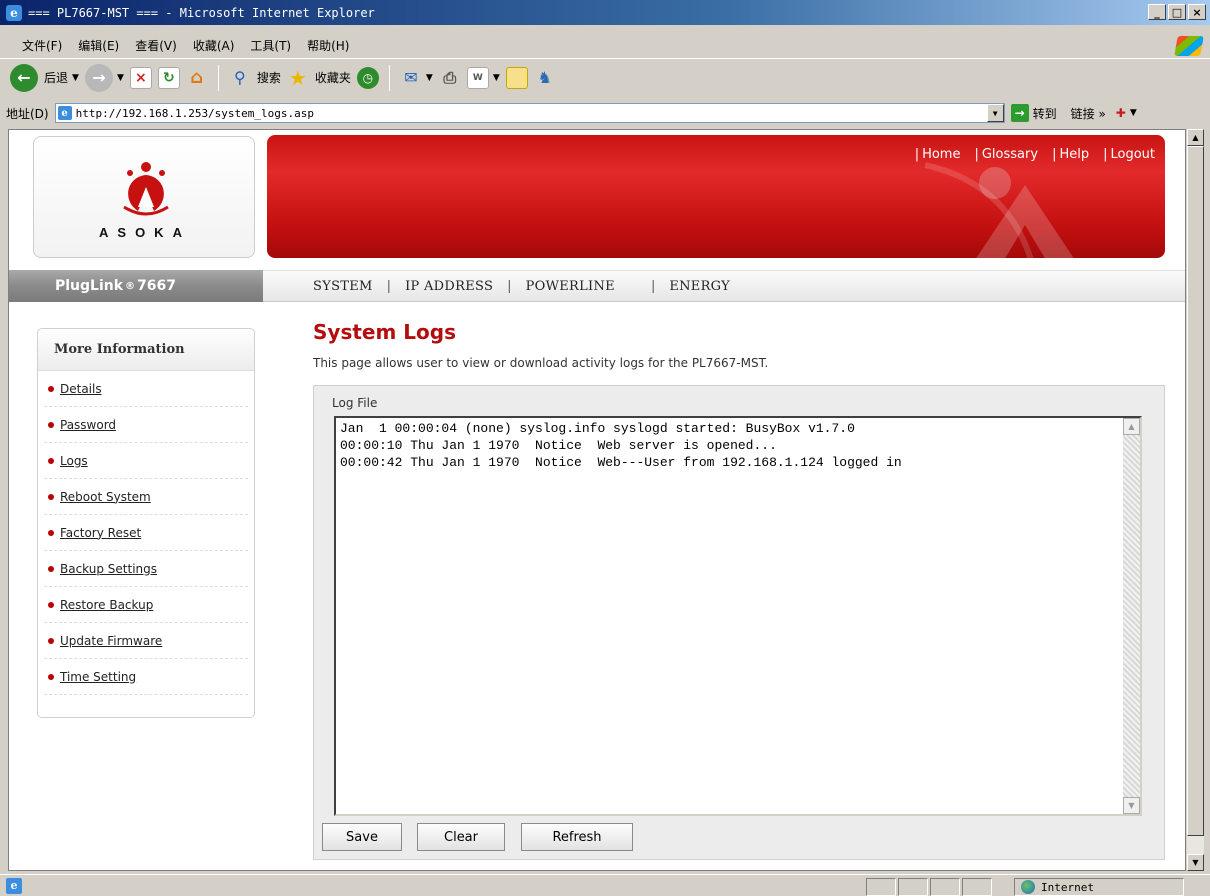  Describe the element at coordinates (389, 77) in the screenshot. I see `toolbar-separator` at that location.